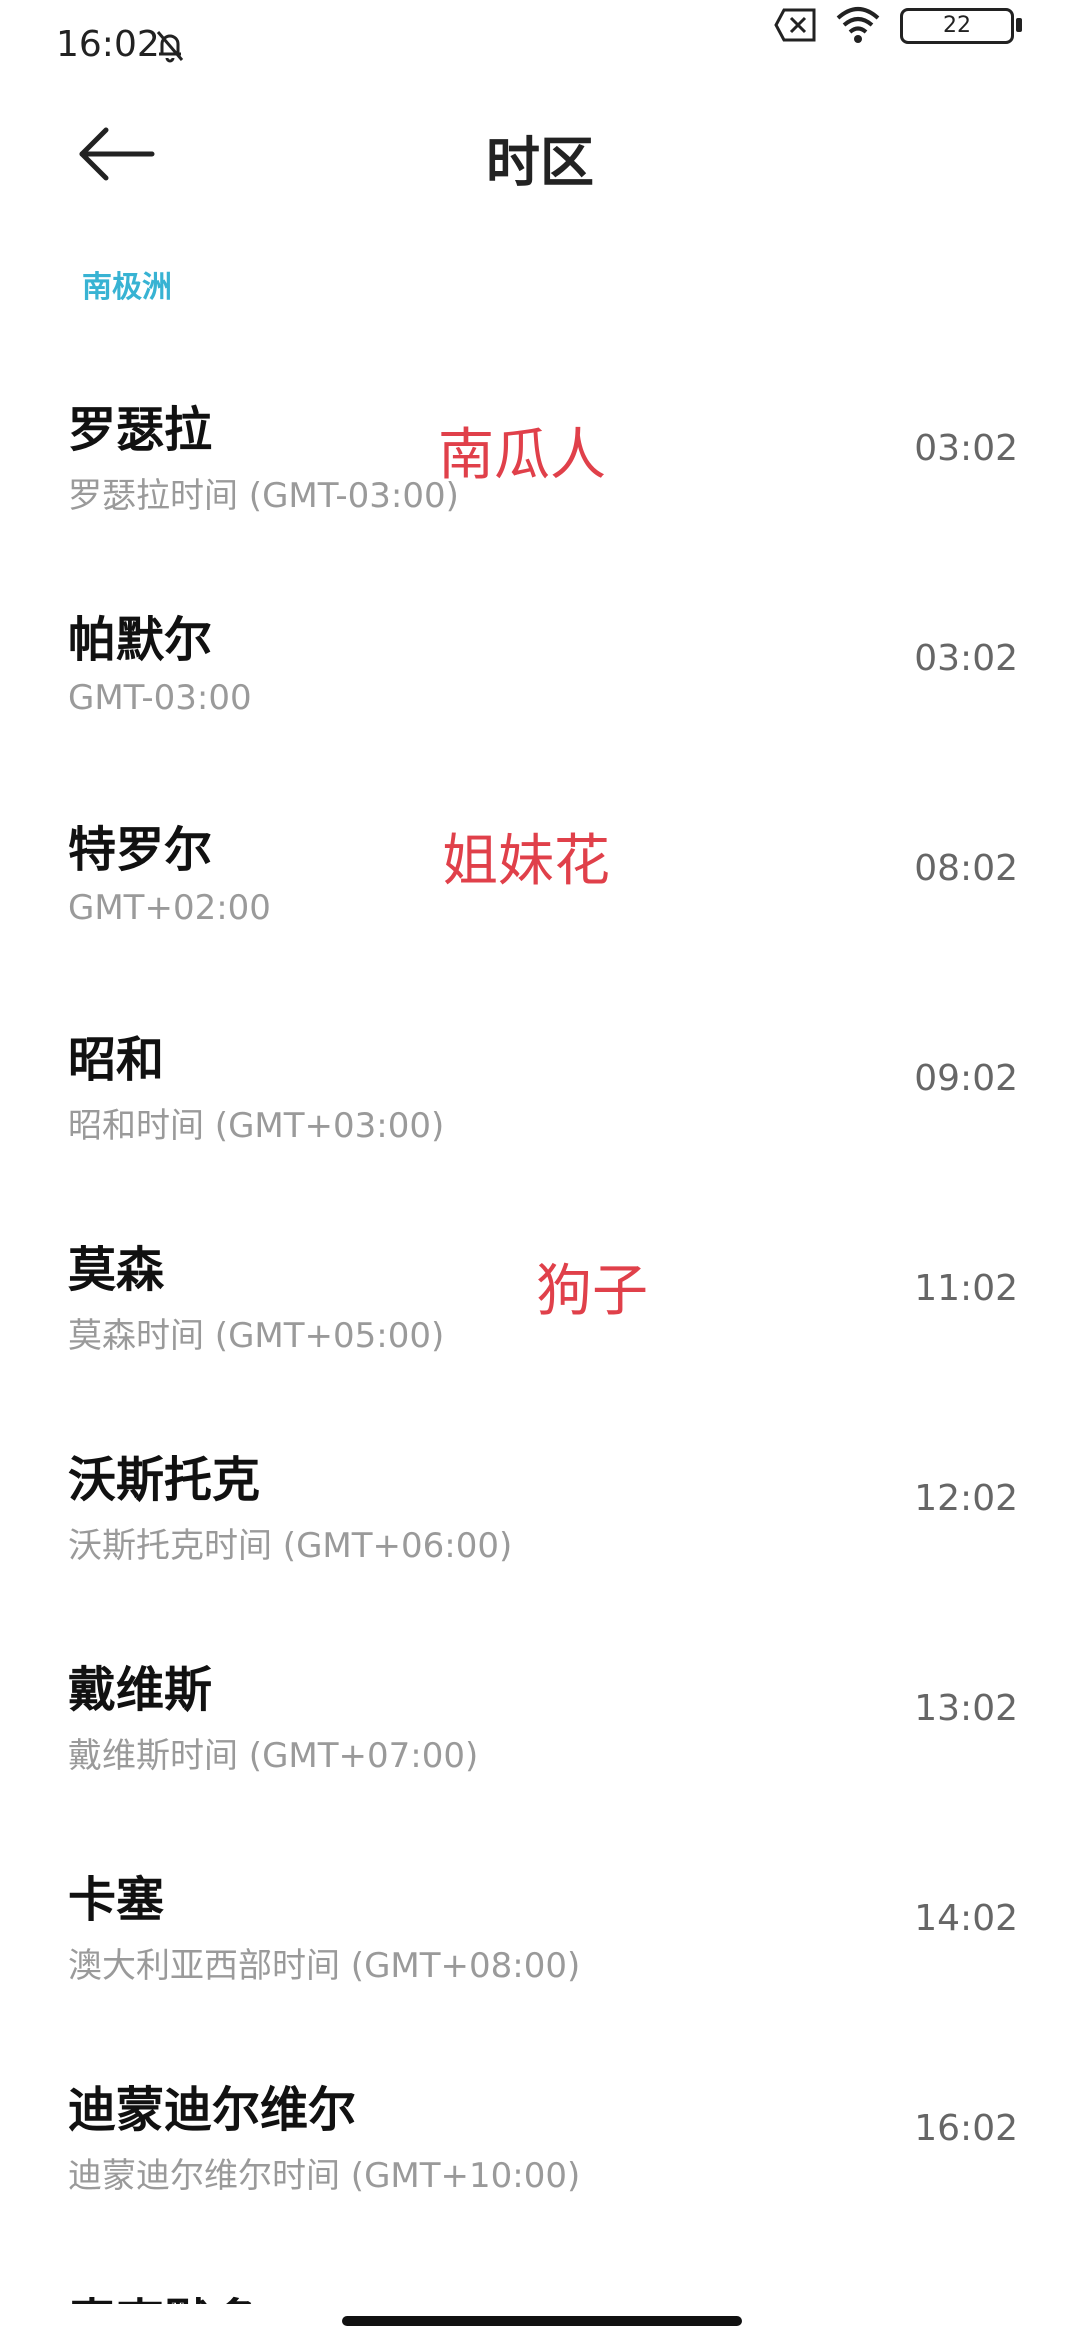 The height and width of the screenshot is (2340, 1080). What do you see at coordinates (116, 1270) in the screenshot?
I see `timezone-name: 莫森` at bounding box center [116, 1270].